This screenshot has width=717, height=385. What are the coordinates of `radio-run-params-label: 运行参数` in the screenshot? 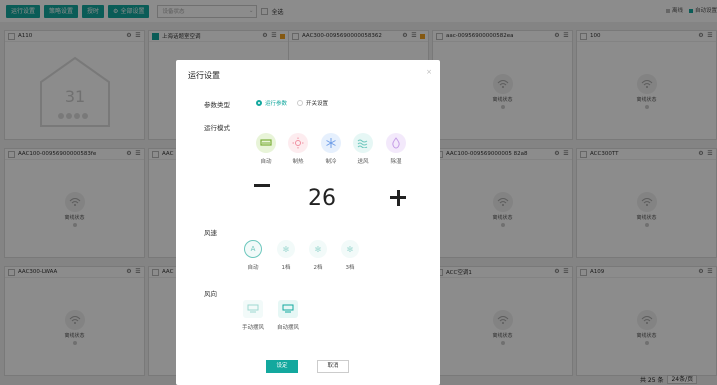 It's located at (276, 104).